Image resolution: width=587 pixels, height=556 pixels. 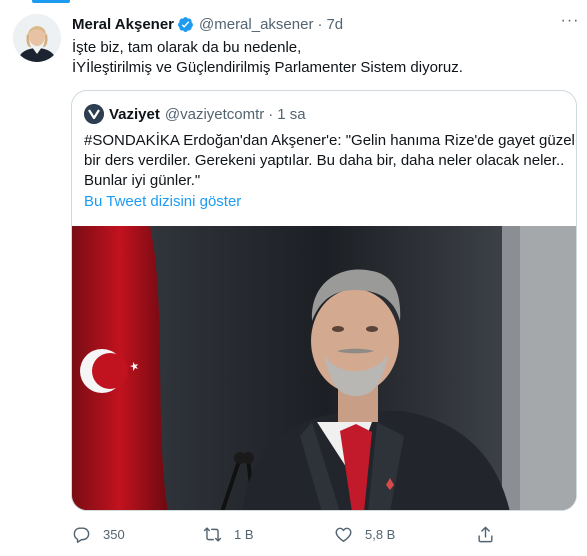 I want to click on quoted-avatar, so click(x=94, y=114).